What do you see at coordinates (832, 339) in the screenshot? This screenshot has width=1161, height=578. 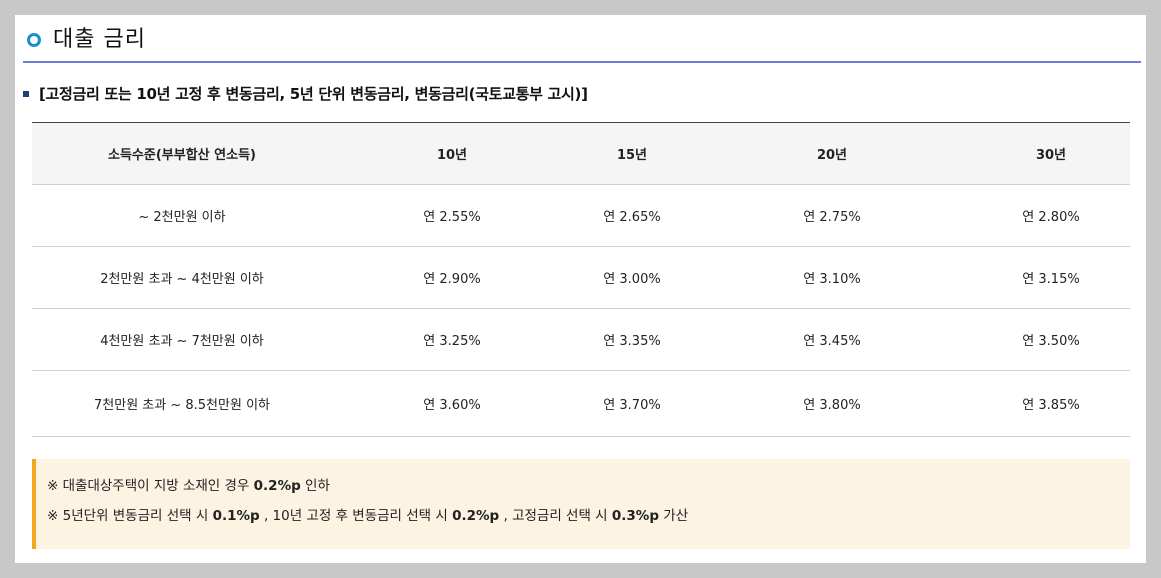 I see `rate-cell: 연 3.45%` at bounding box center [832, 339].